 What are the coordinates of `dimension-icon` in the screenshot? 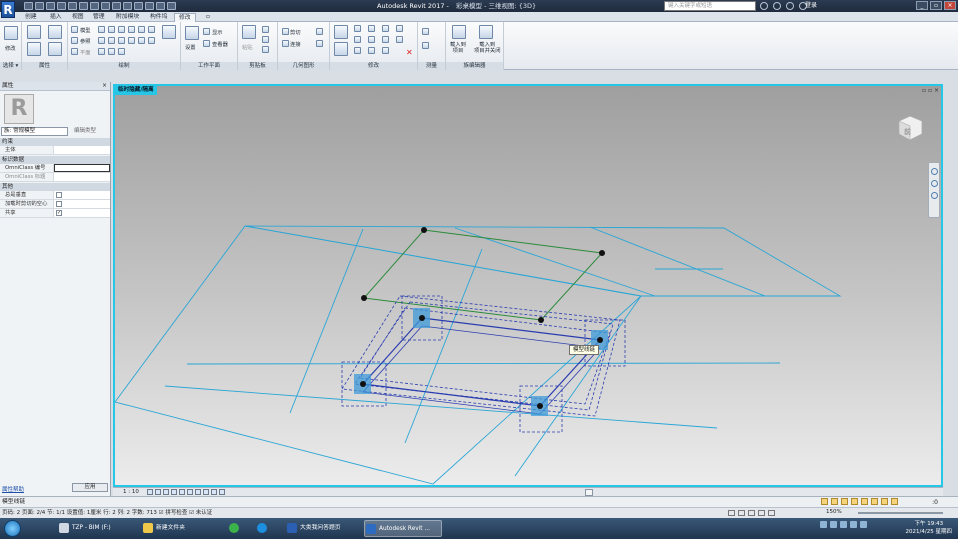 It's located at (425, 45).